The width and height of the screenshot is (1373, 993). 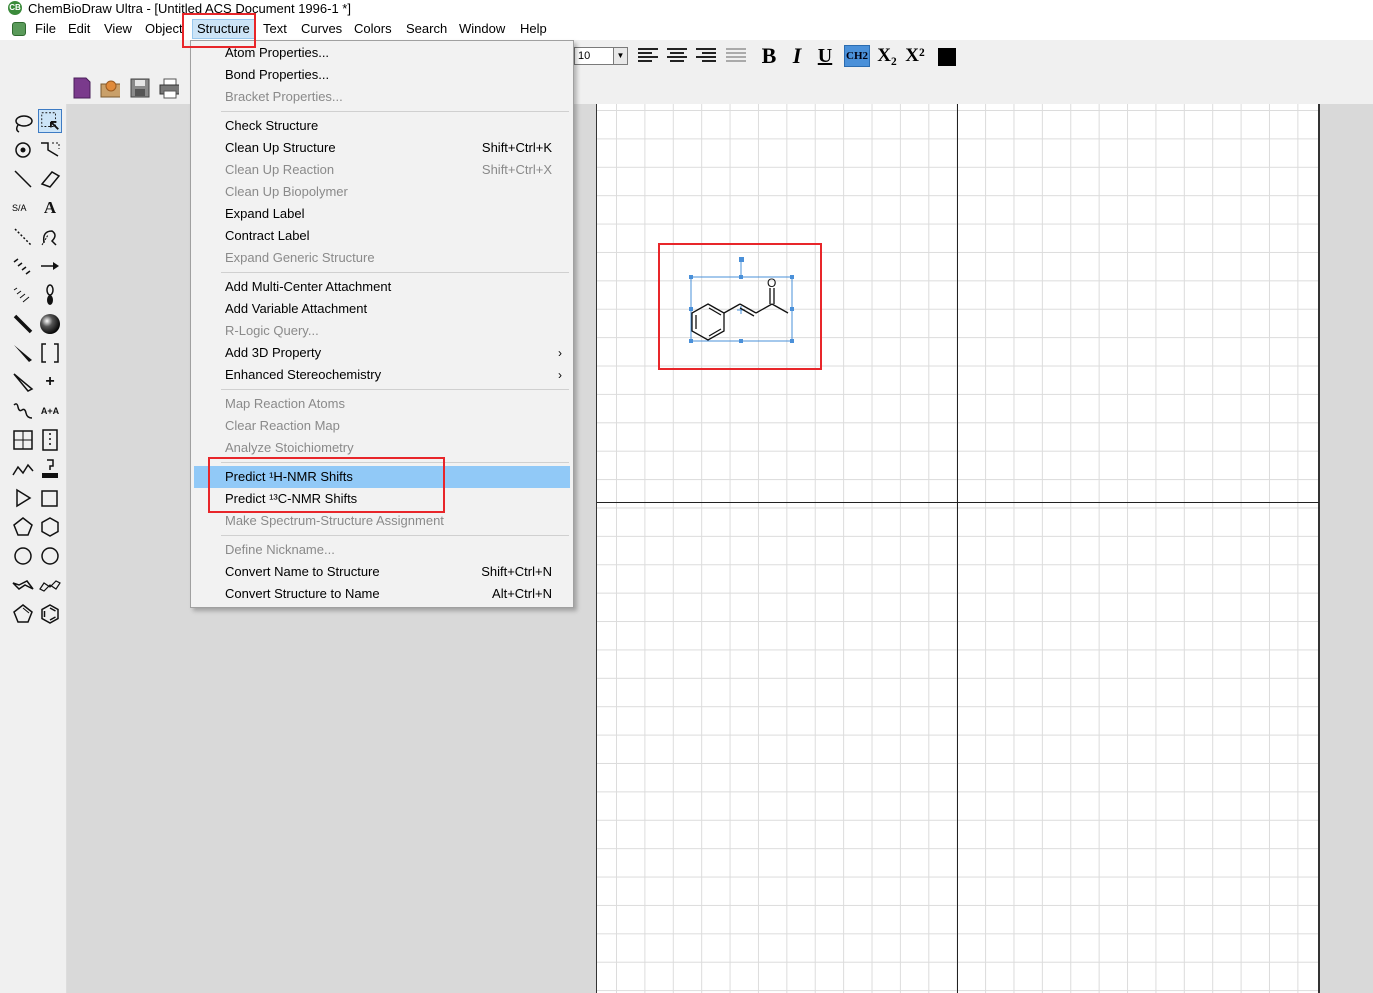 What do you see at coordinates (23, 469) in the screenshot?
I see `chain-icon` at bounding box center [23, 469].